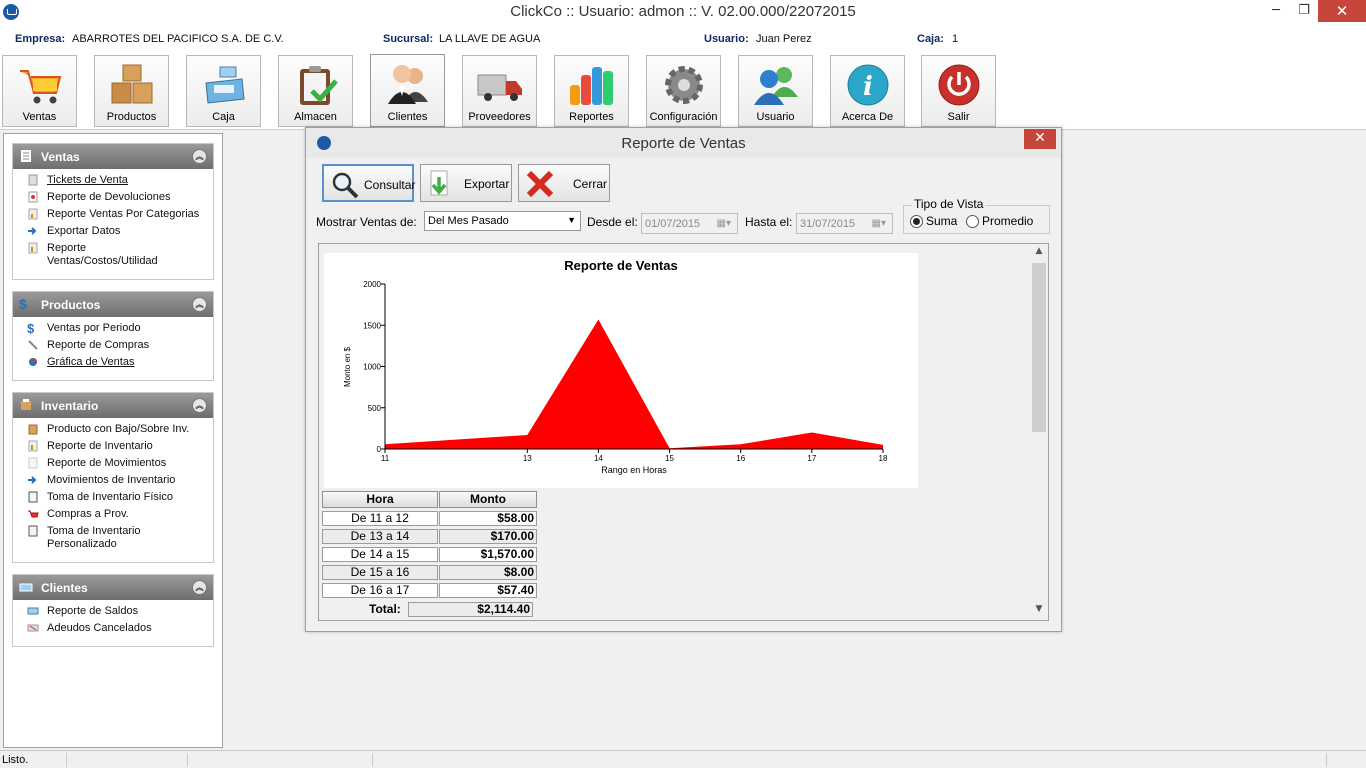  Describe the element at coordinates (1342, 11) in the screenshot. I see `close-window-button: ✕` at that location.